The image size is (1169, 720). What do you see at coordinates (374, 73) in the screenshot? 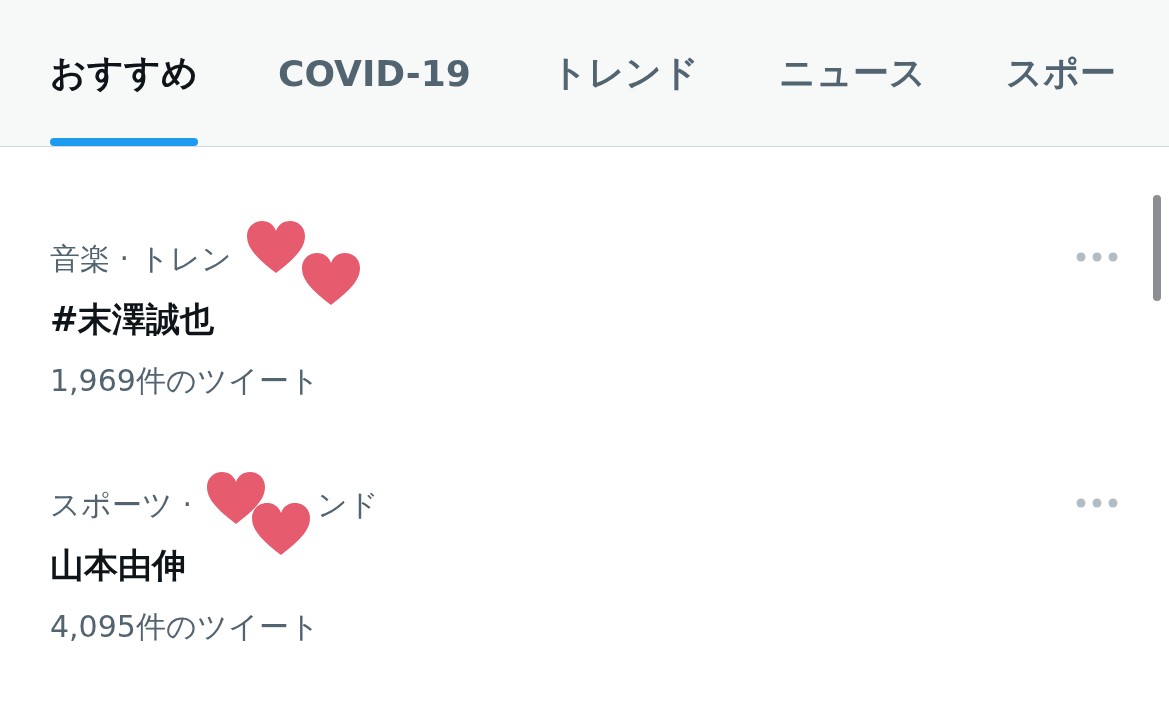
I see `tab: COVID-19` at bounding box center [374, 73].